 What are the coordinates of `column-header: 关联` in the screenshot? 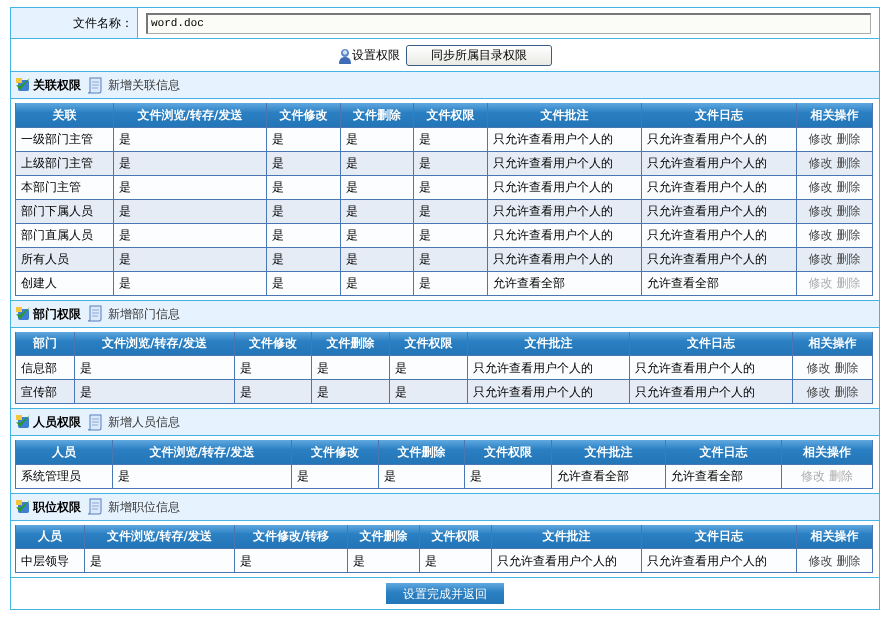 It's located at (65, 115).